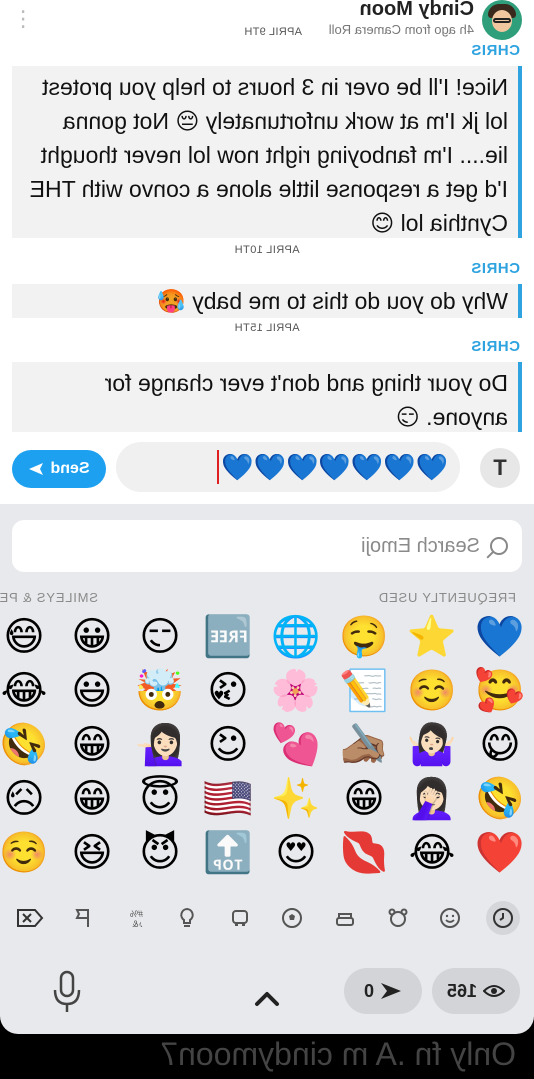 This screenshot has height=1079, width=534. Describe the element at coordinates (391, 991) in the screenshot. I see `forward-arrow-icon` at that location.